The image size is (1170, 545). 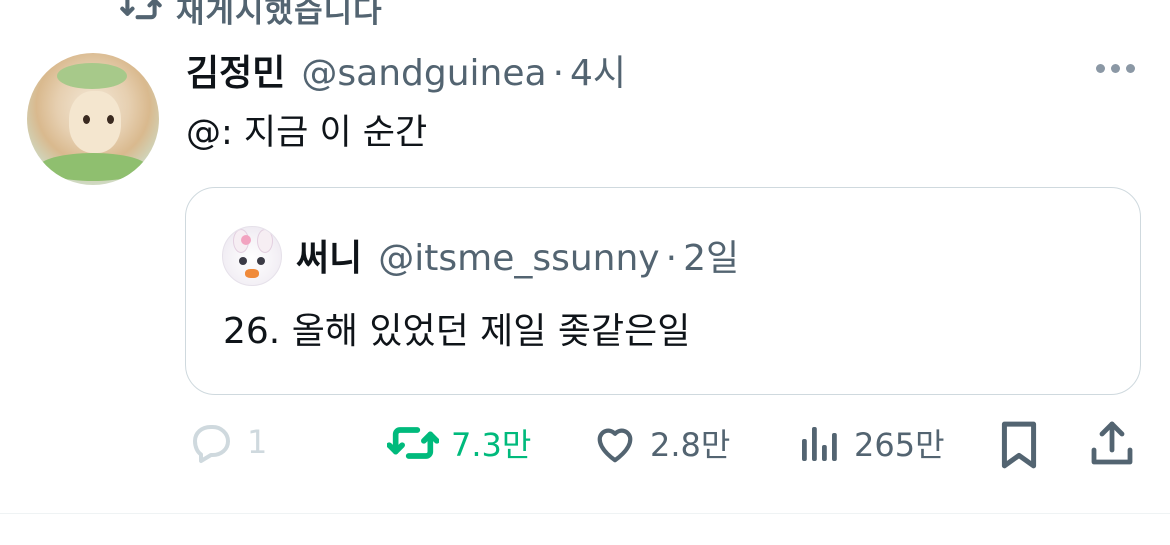 What do you see at coordinates (519, 258) in the screenshot?
I see `quoted-author-handle: @itsme_ssunny` at bounding box center [519, 258].